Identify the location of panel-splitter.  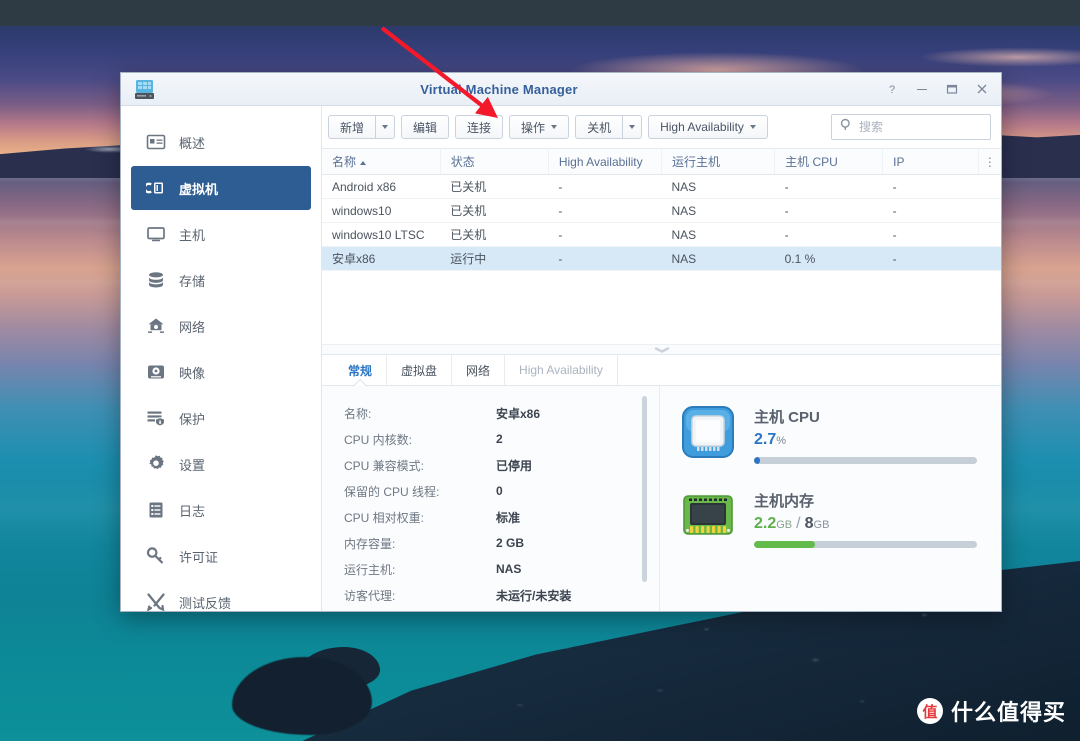
(661, 349).